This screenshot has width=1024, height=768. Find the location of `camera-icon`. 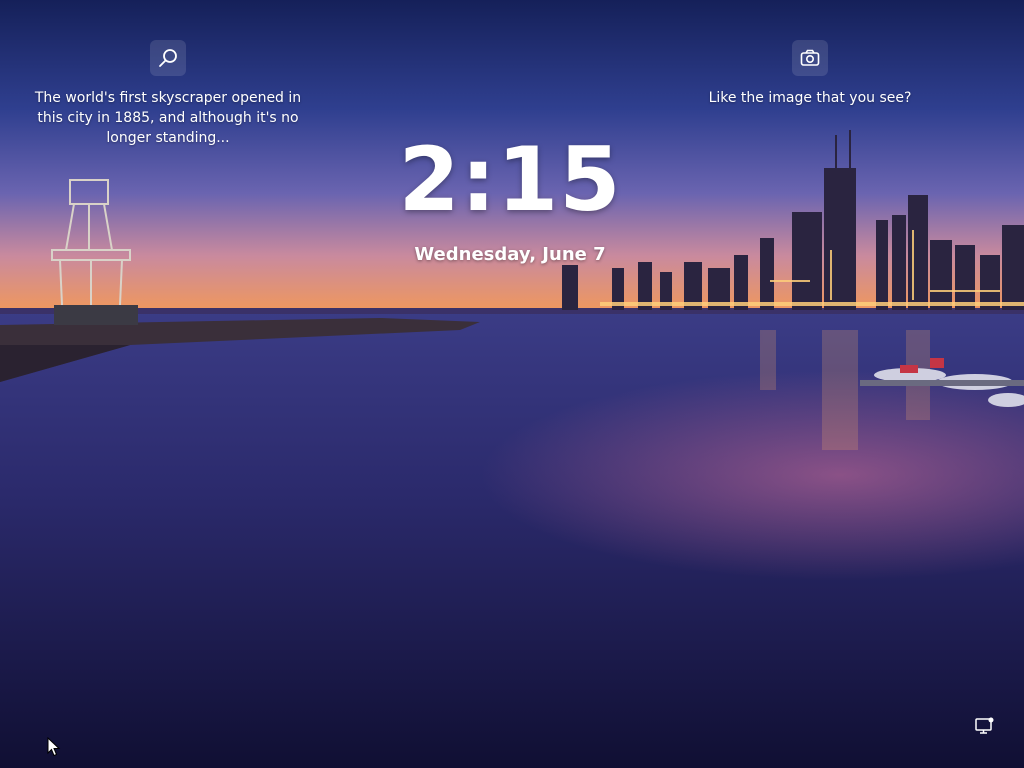

camera-icon is located at coordinates (810, 57).